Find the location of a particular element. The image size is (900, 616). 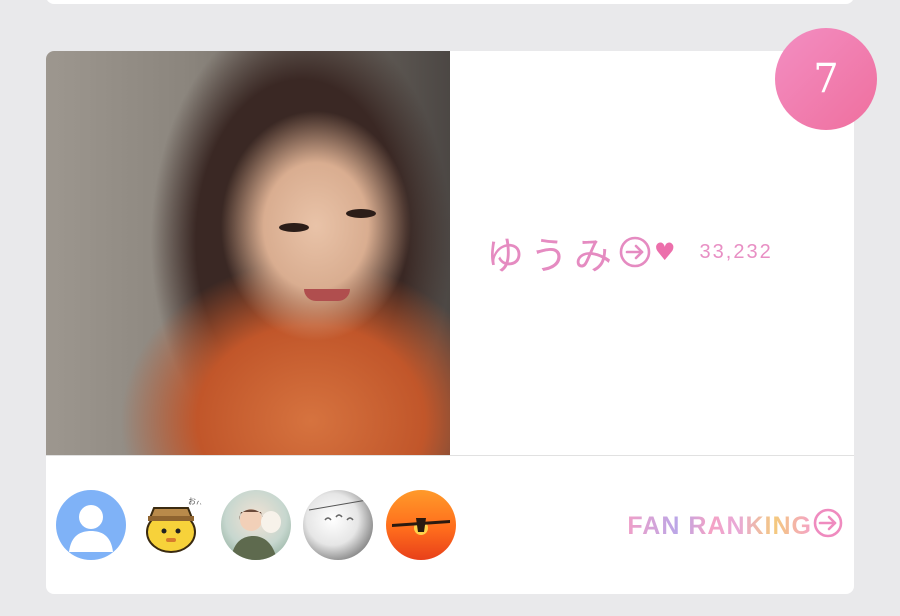

fan-ranking-link: FAN RANKING is located at coordinates (735, 526).